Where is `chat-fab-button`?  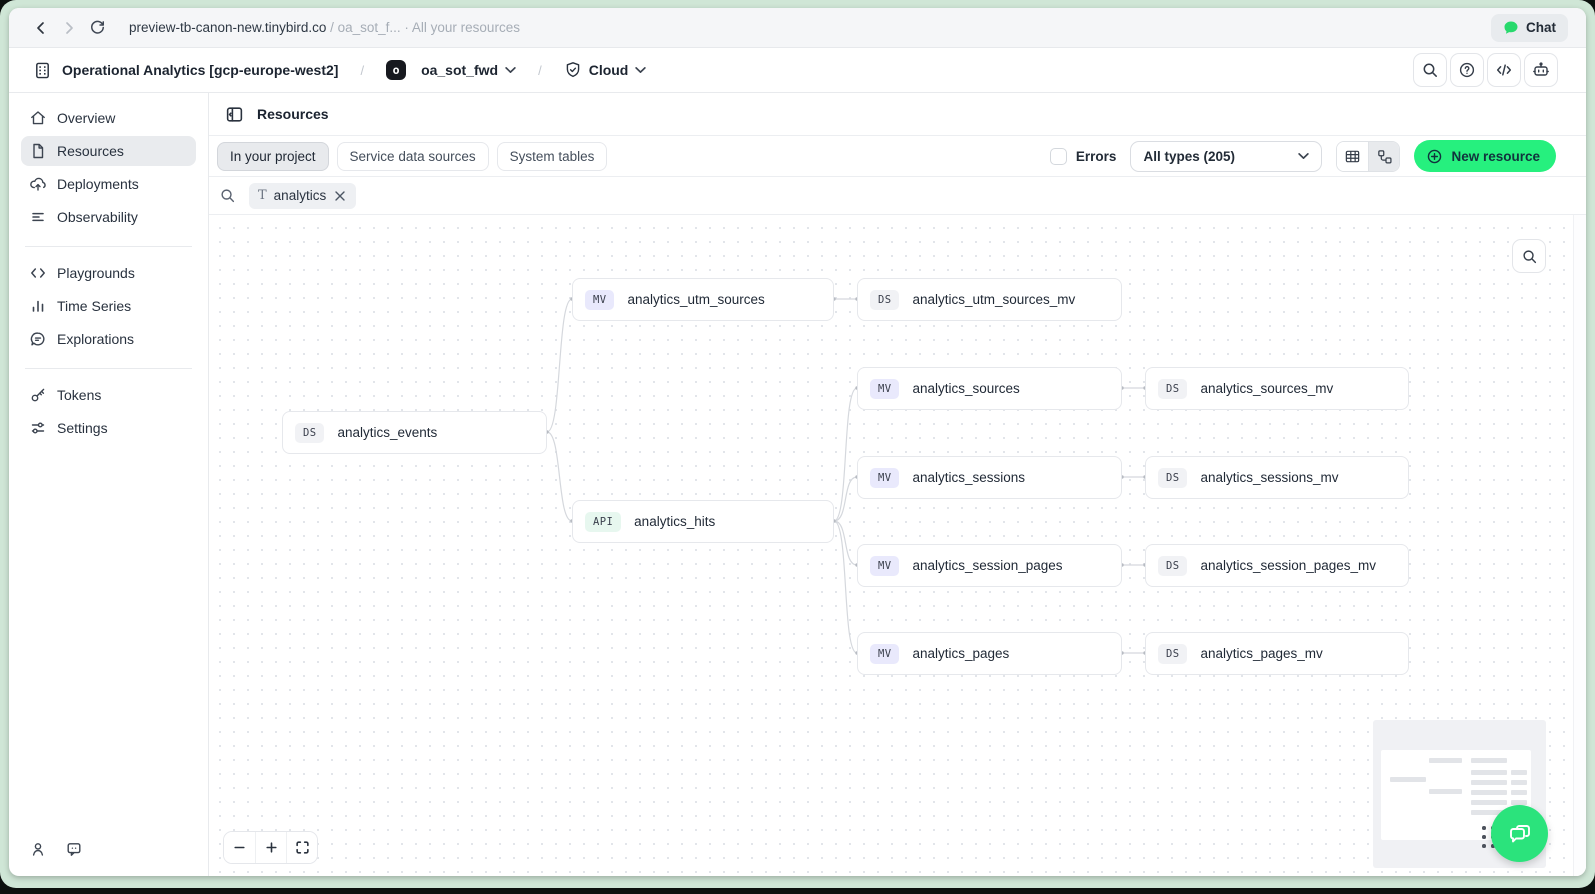
chat-fab-button is located at coordinates (1519, 833).